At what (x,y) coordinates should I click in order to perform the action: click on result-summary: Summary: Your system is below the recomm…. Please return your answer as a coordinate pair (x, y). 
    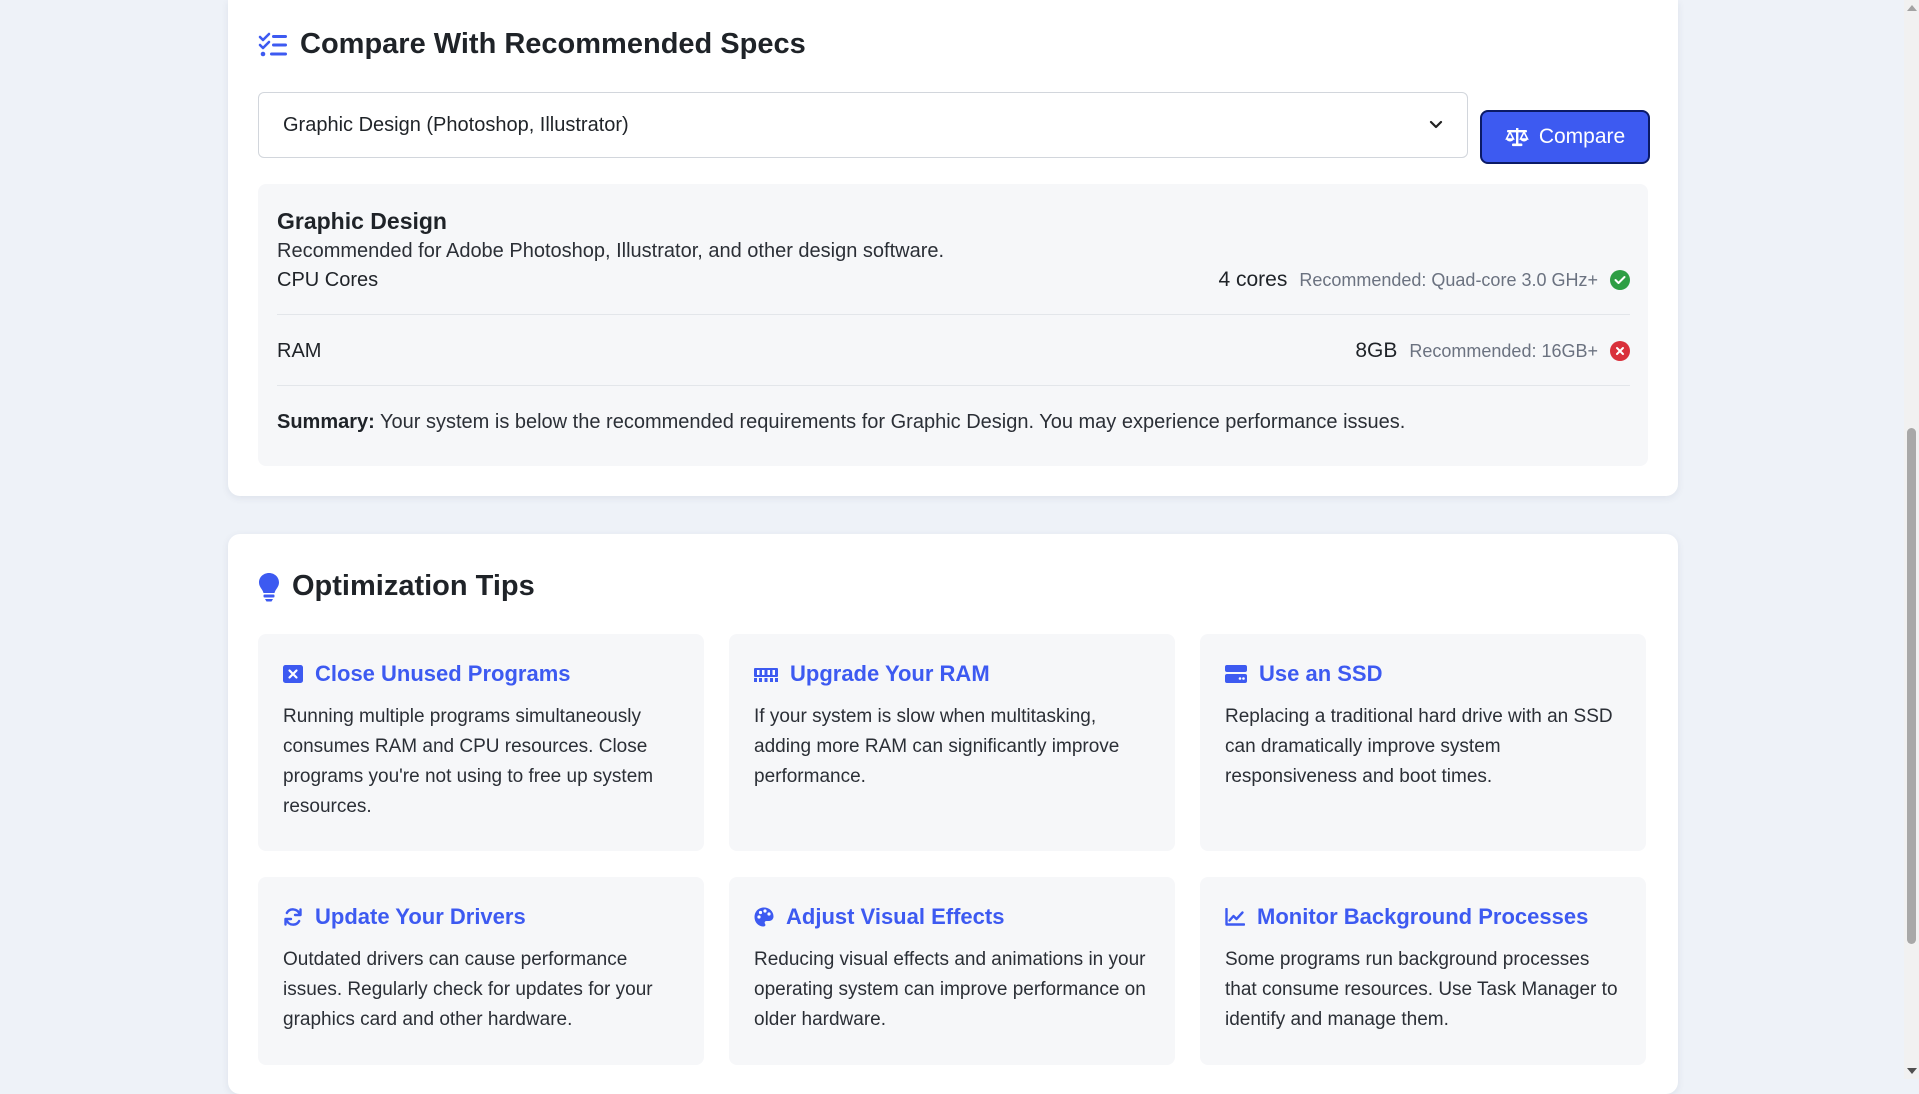
    Looking at the image, I should click on (953, 422).